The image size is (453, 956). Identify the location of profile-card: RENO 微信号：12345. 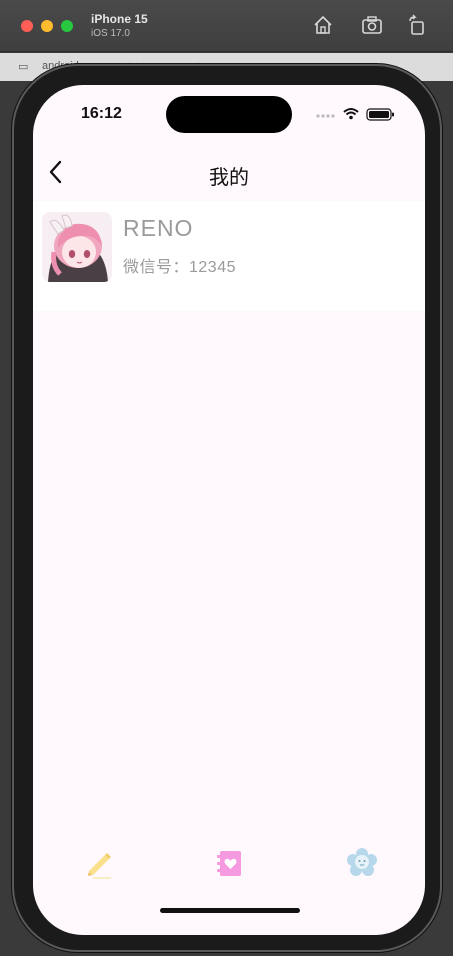
(229, 256).